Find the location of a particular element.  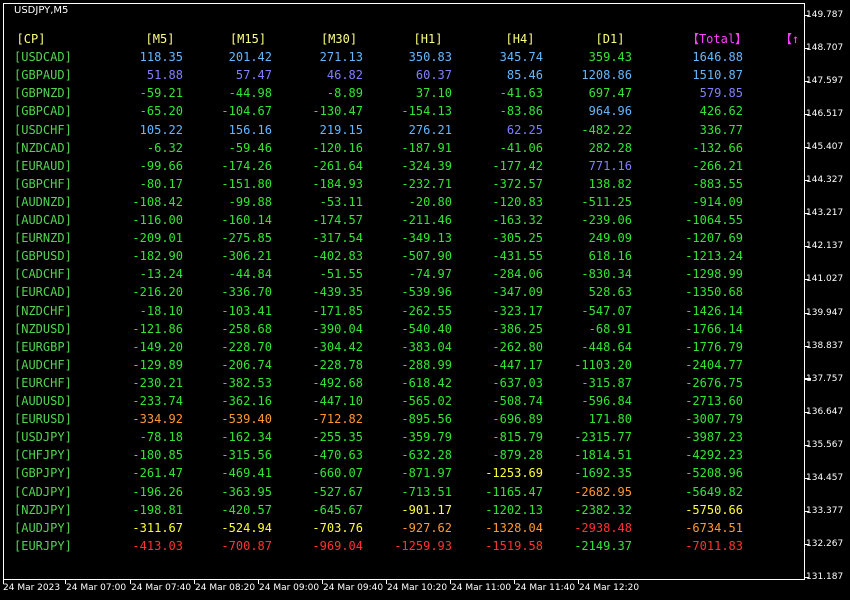

timeframe-value: -182.90 is located at coordinates (157, 256).